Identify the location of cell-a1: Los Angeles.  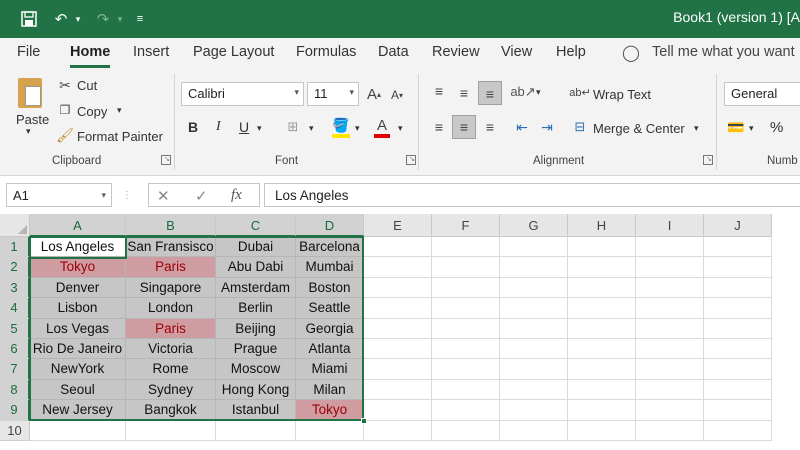
(78, 247).